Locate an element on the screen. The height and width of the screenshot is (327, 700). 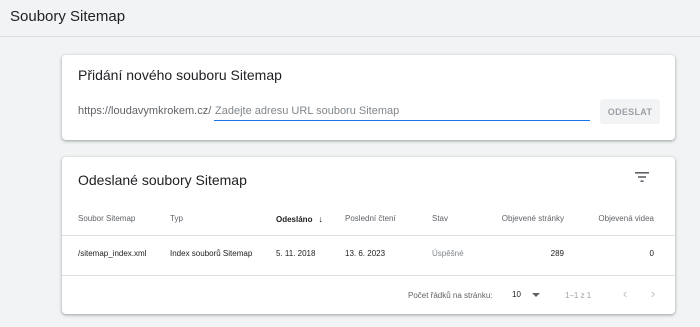
page-title: Soubory Sitemap is located at coordinates (68, 16).